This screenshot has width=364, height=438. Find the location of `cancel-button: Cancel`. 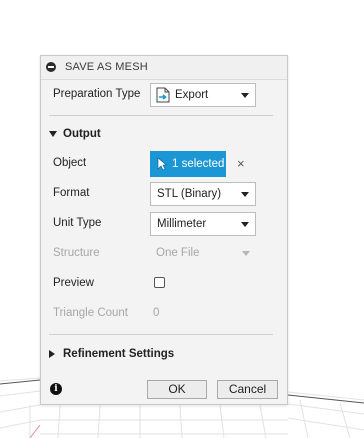

cancel-button: Cancel is located at coordinates (247, 389).